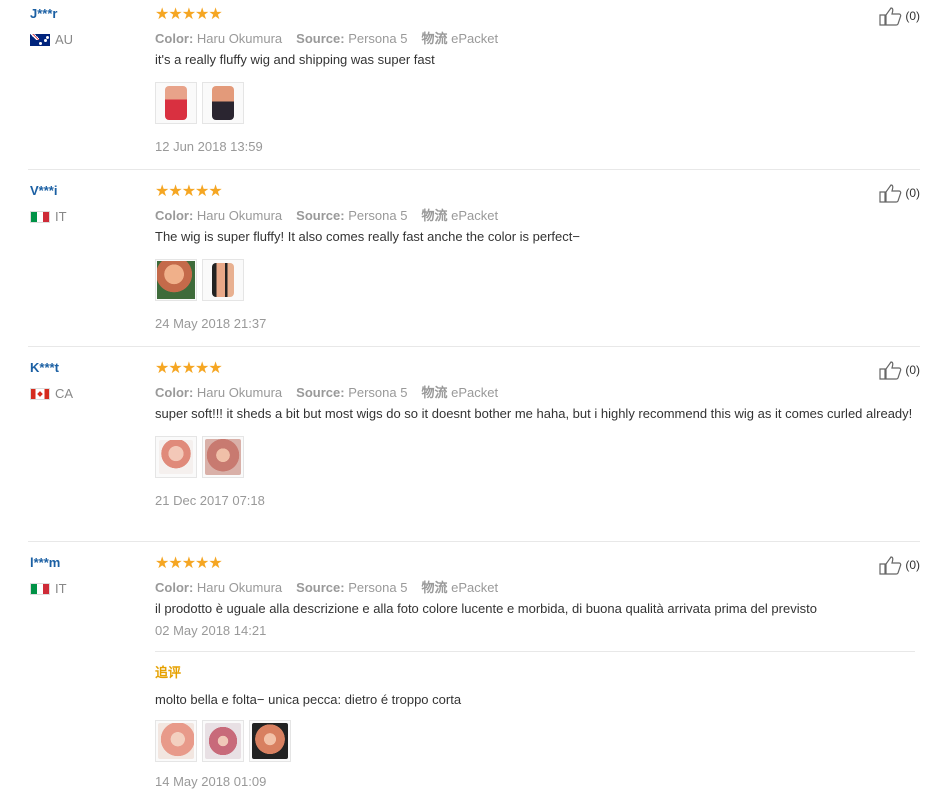 This screenshot has width=945, height=797. What do you see at coordinates (535, 651) in the screenshot?
I see `followup-divider` at bounding box center [535, 651].